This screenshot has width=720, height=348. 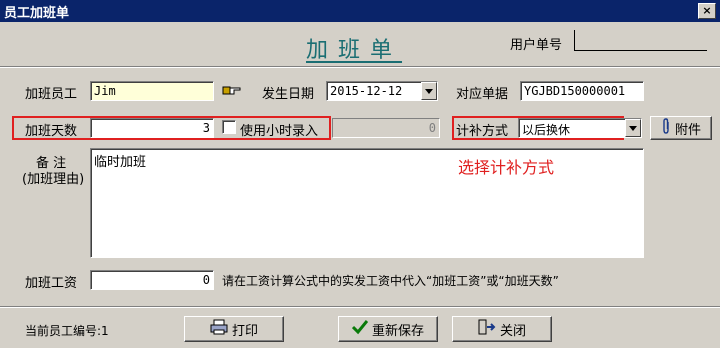 What do you see at coordinates (152, 280) in the screenshot?
I see `wage-input: 0` at bounding box center [152, 280].